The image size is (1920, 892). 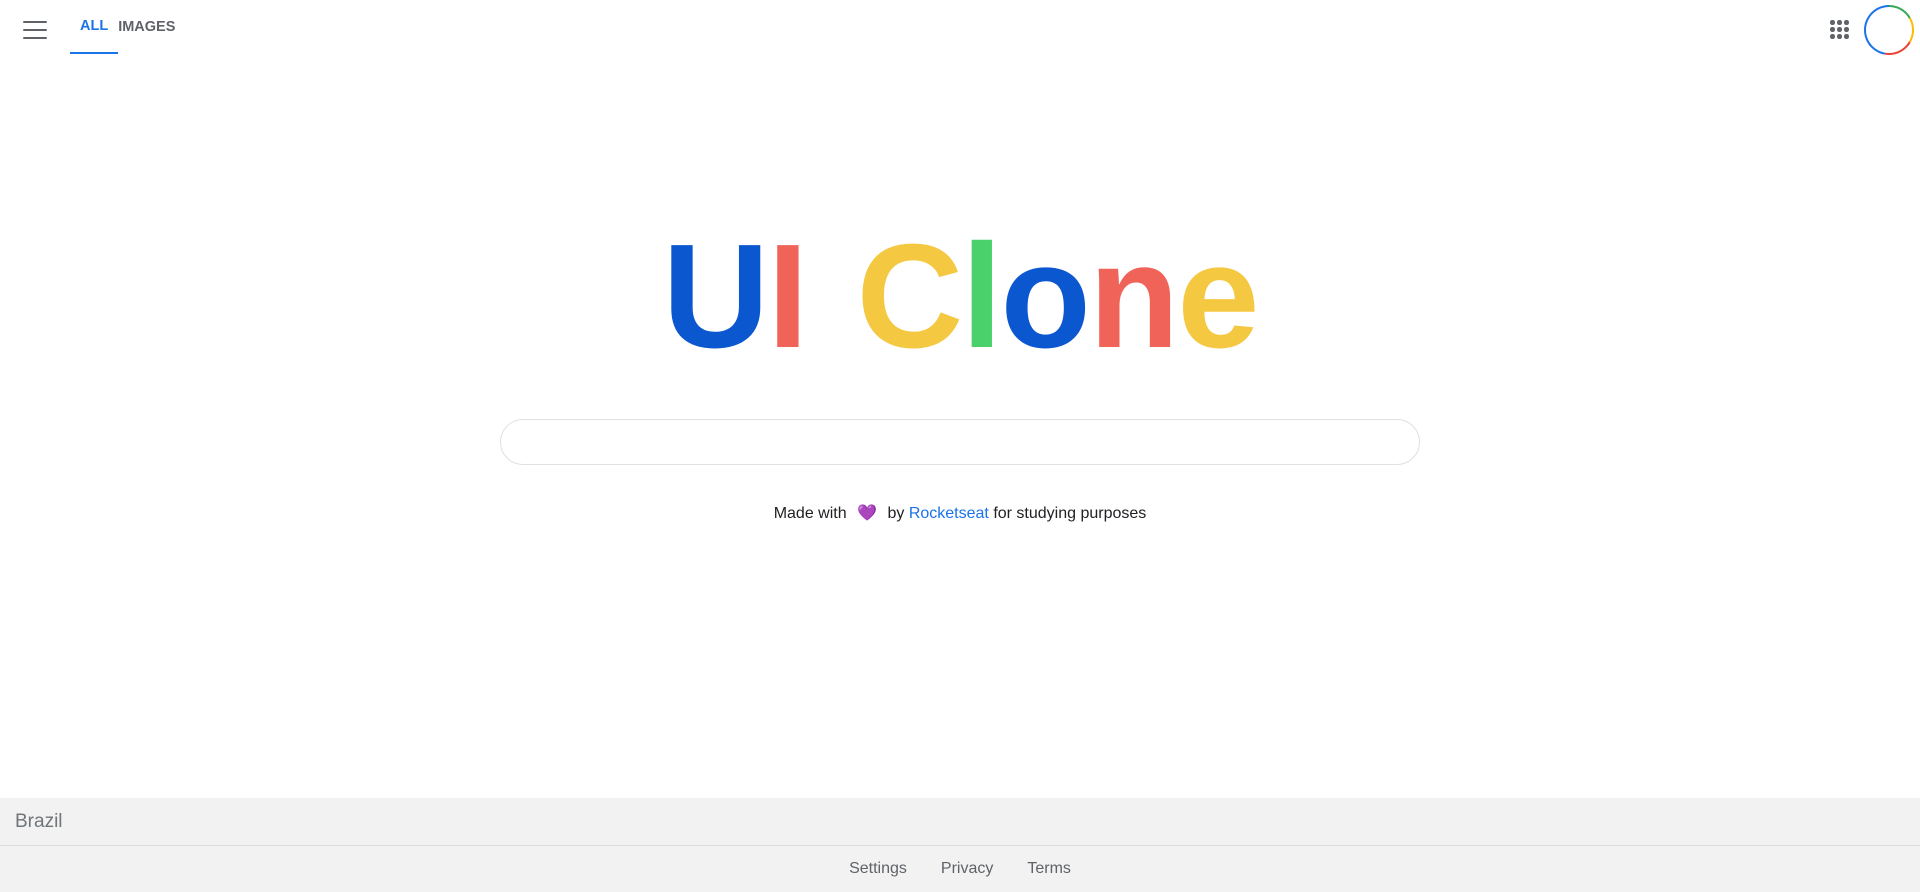 What do you see at coordinates (867, 513) in the screenshot?
I see `heart-icon: 💜` at bounding box center [867, 513].